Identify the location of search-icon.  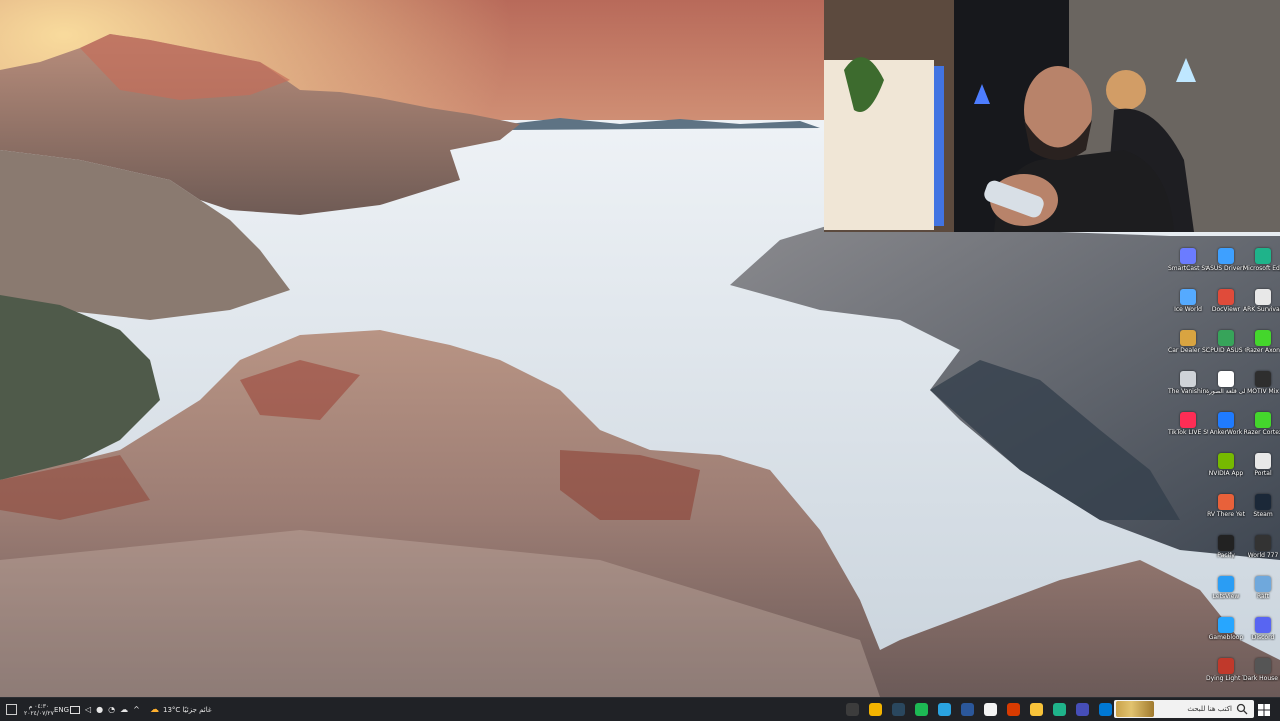
(1242, 709).